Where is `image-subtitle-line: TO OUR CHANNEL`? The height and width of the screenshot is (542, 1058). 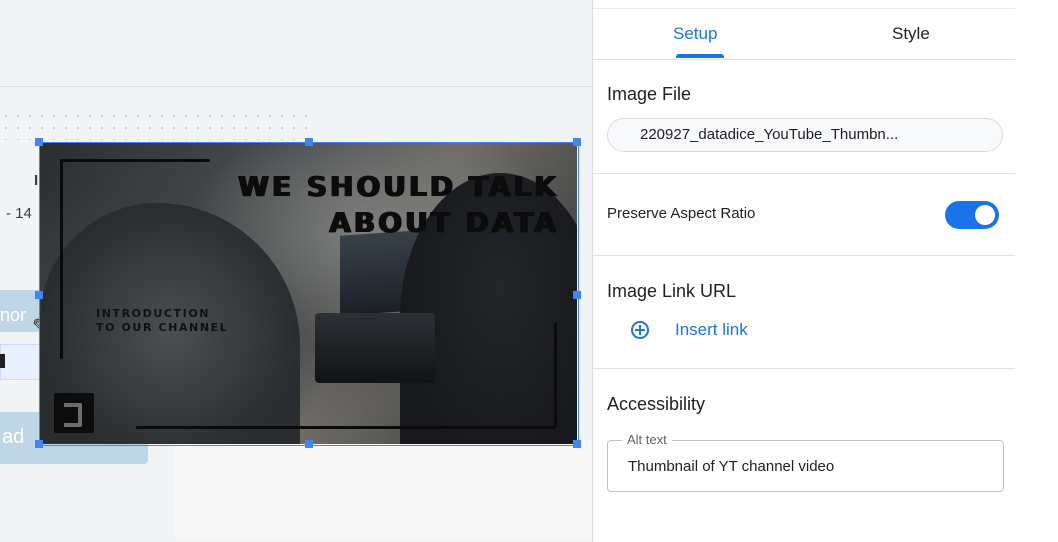
image-subtitle-line: TO OUR CHANNEL is located at coordinates (162, 327).